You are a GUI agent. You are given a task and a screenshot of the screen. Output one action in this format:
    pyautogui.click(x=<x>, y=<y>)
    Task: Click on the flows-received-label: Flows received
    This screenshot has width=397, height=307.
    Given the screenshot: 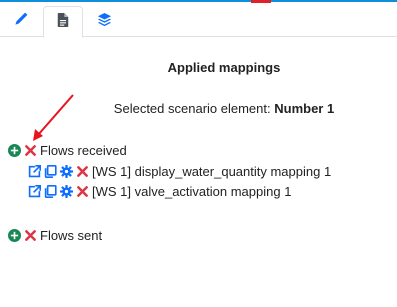 What is the action you would take?
    pyautogui.click(x=83, y=150)
    